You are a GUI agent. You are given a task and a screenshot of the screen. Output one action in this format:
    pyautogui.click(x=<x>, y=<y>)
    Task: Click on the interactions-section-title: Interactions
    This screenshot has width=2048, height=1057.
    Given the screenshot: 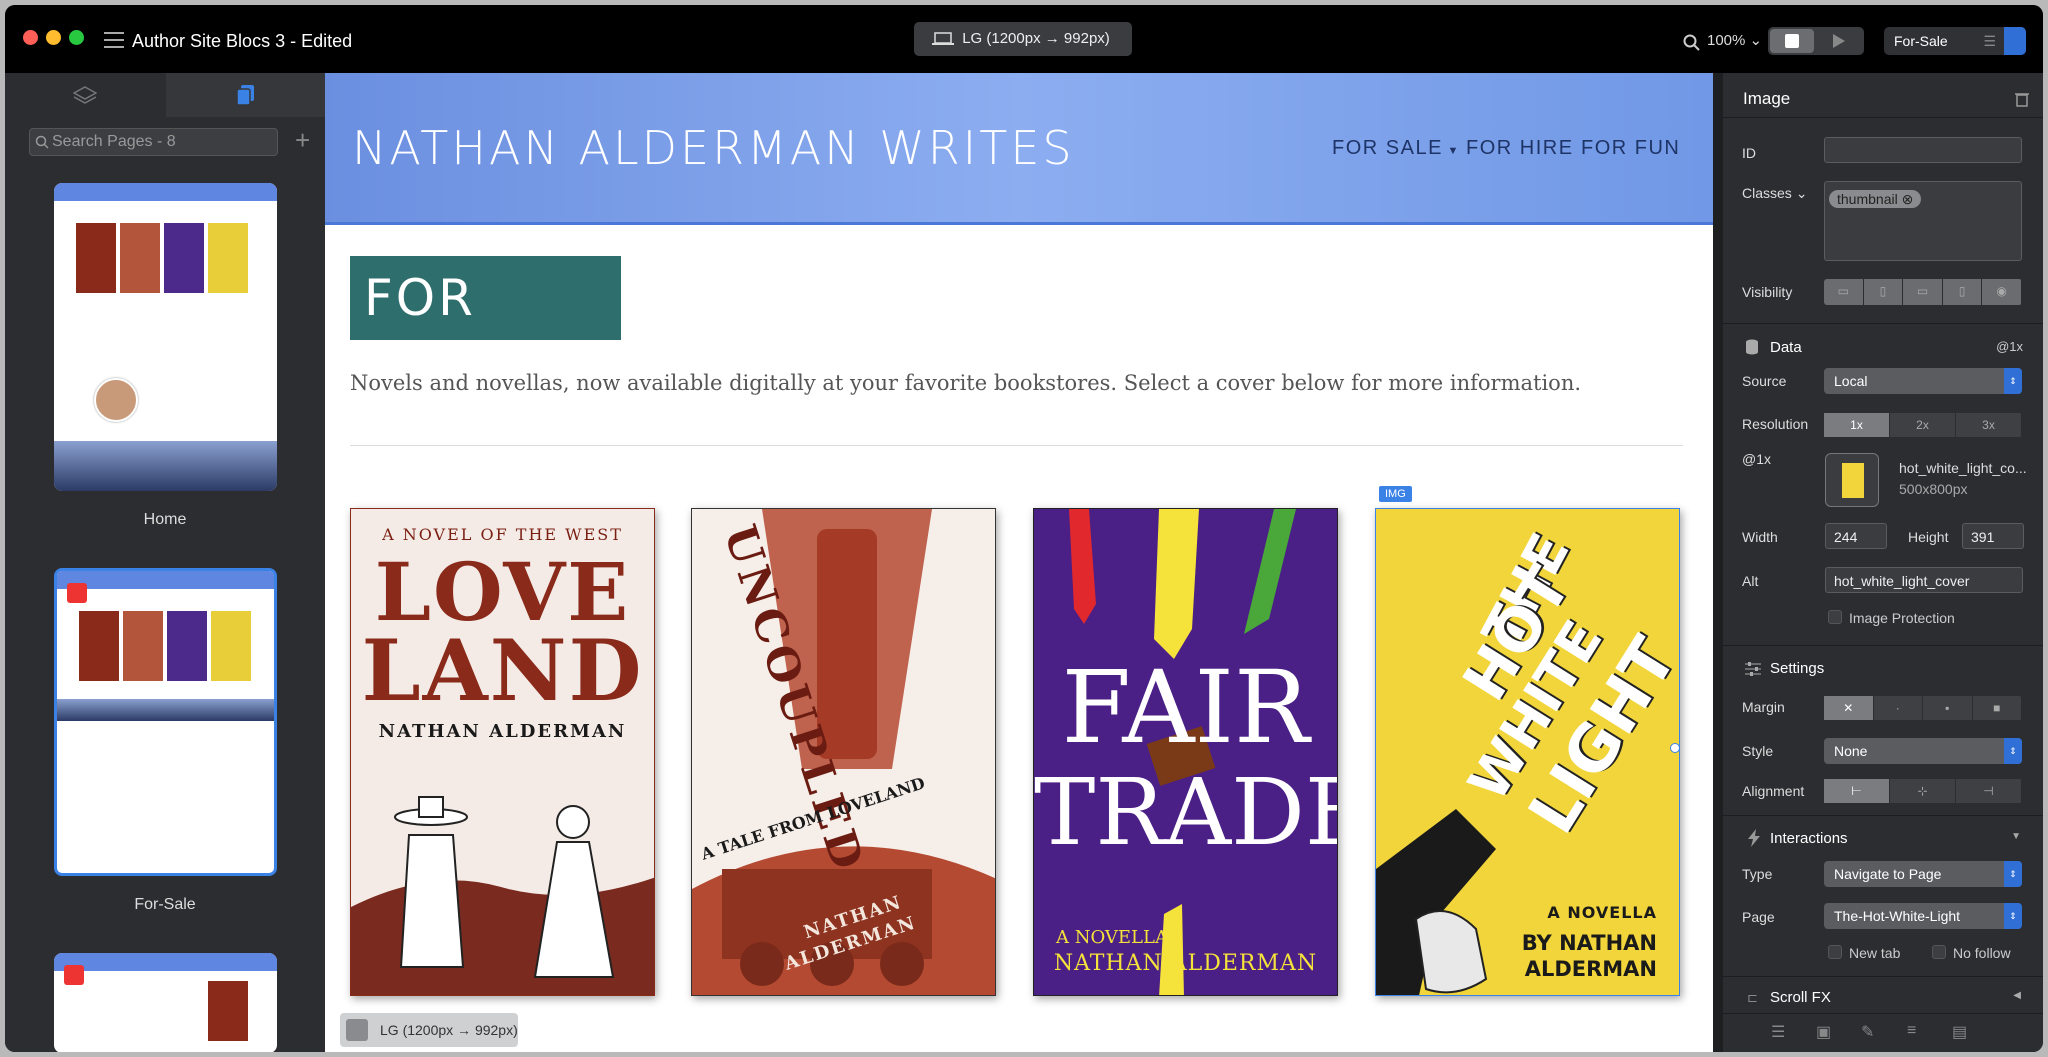 What is the action you would take?
    pyautogui.click(x=1809, y=838)
    